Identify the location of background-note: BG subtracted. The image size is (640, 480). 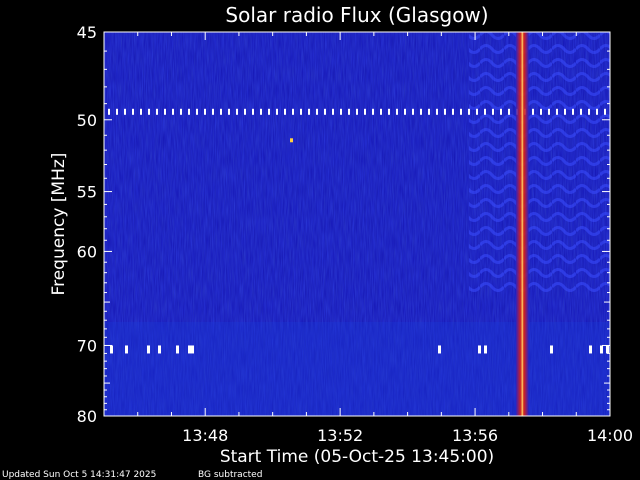
(230, 475).